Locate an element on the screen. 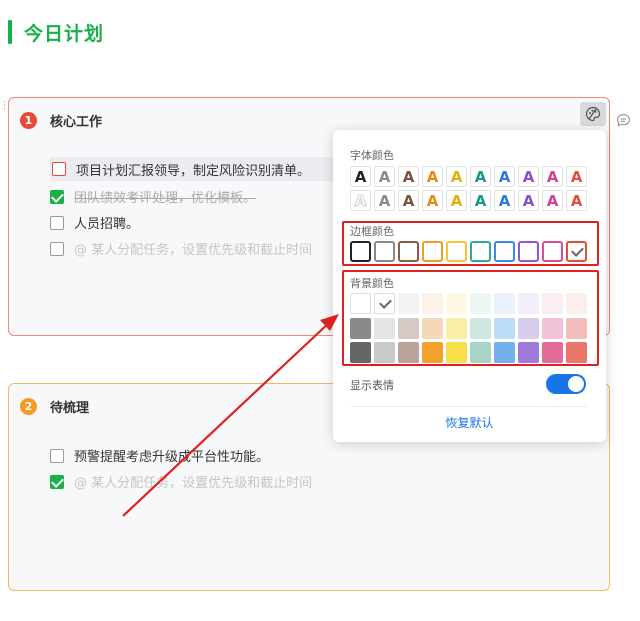 The height and width of the screenshot is (621, 640). palette-button is located at coordinates (593, 114).